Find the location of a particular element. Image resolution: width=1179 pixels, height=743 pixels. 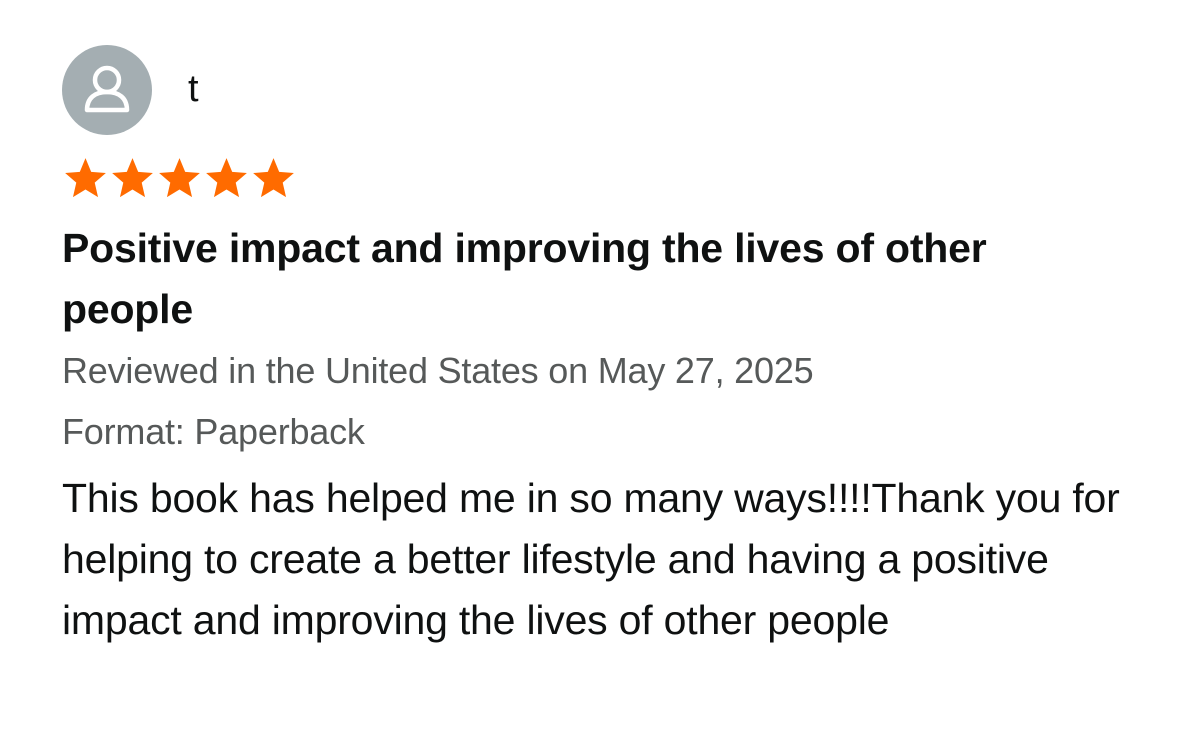

avatar is located at coordinates (107, 90).